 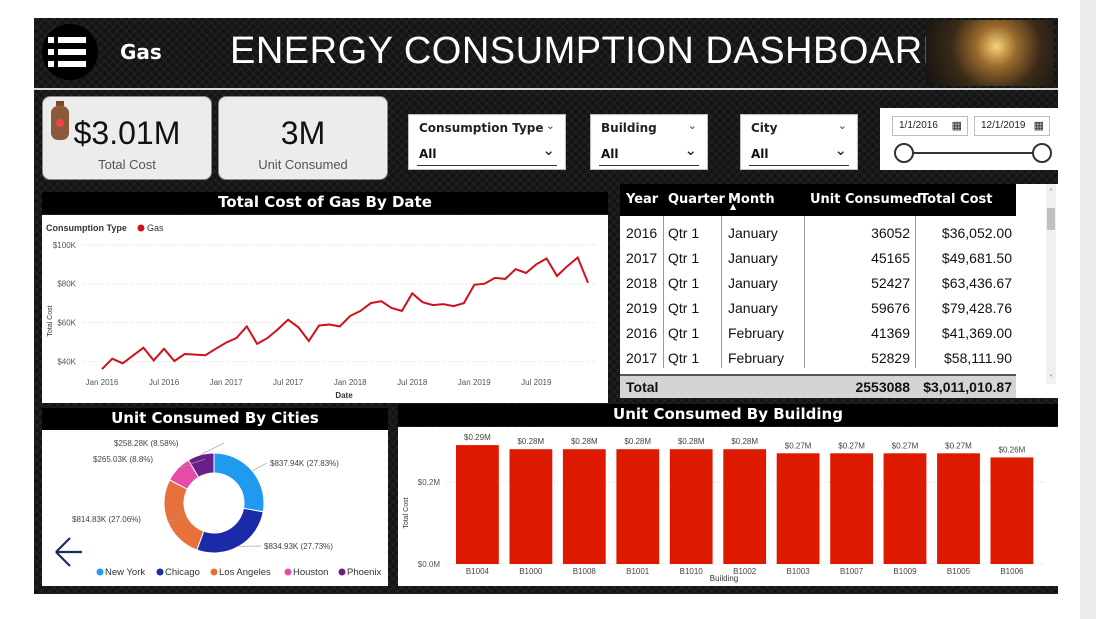 What do you see at coordinates (818, 284) in the screenshot?
I see `table-row: 2018 Qtr 1 January 52427 $63,436.67` at bounding box center [818, 284].